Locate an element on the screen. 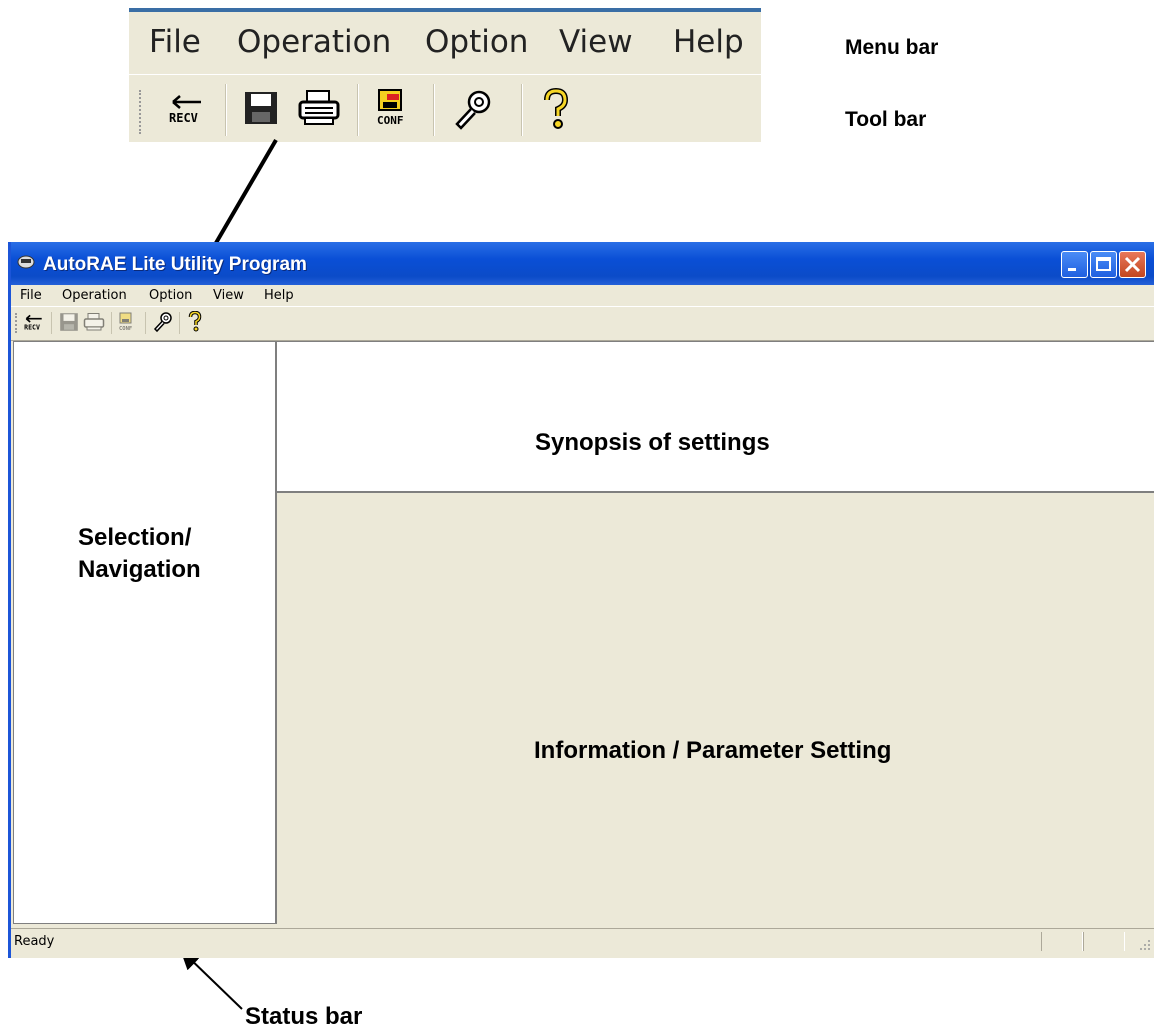 This screenshot has height=1034, width=1154. synopsis-pane: Synopsis of settings is located at coordinates (715, 417).